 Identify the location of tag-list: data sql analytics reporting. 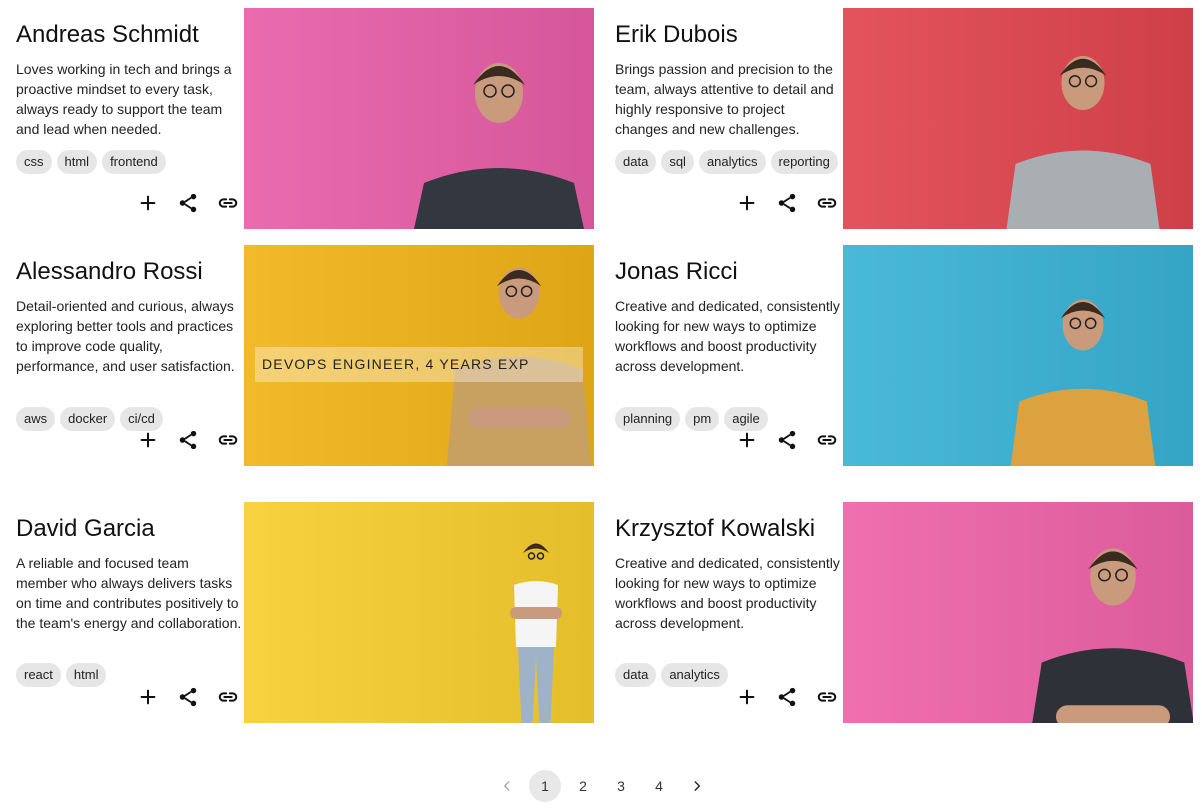
(726, 162).